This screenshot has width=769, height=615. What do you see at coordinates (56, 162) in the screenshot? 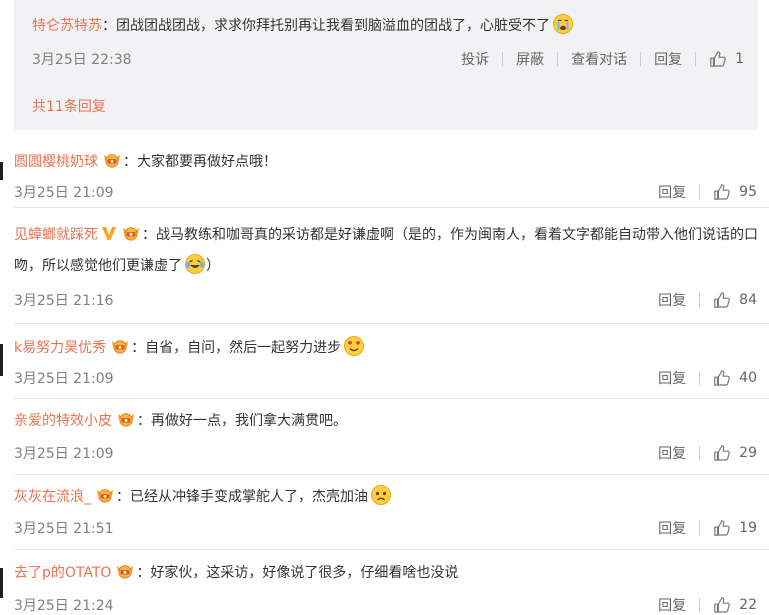
I see `comment-username: 圆圆樱桃奶球` at bounding box center [56, 162].